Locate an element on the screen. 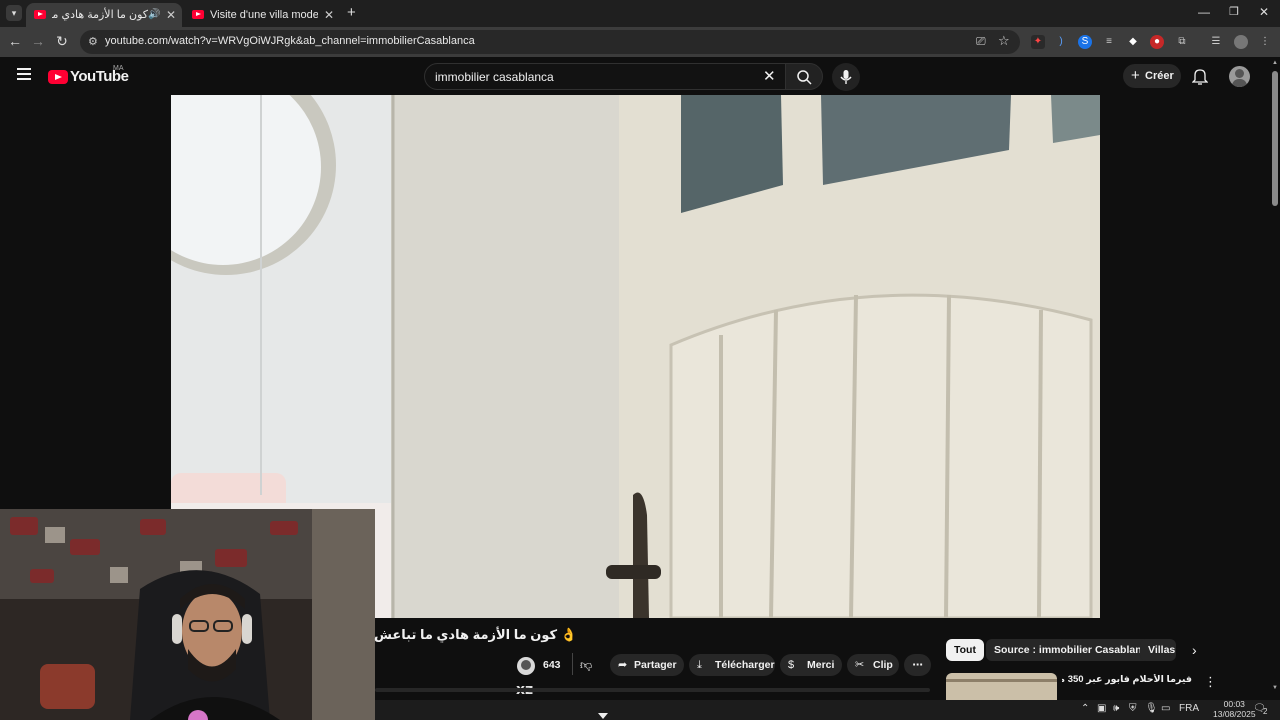 This screenshot has width=1280, height=720. chip-source: Source : immobilier Casablanca is located at coordinates (1074, 650).